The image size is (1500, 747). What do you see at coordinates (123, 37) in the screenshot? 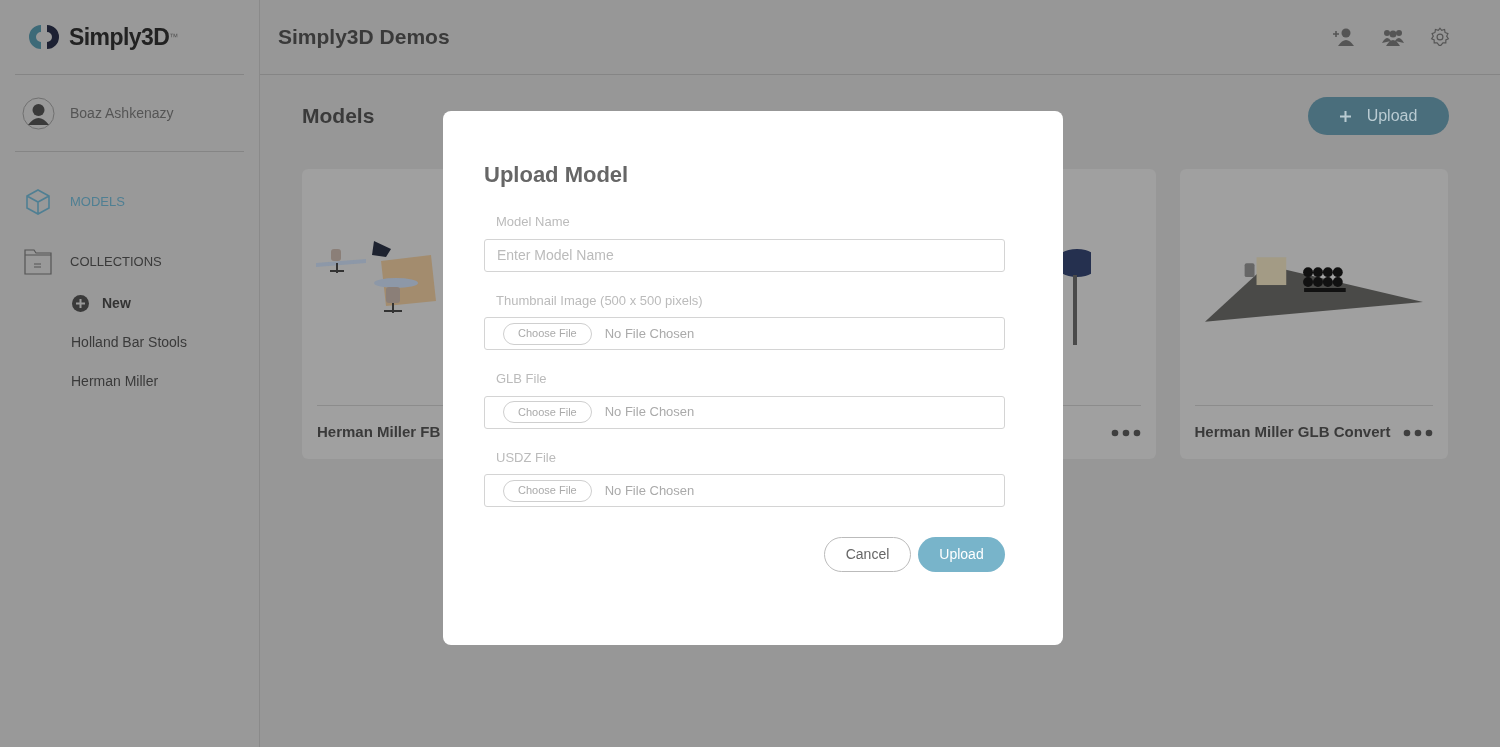
I see `brand-name: Simply3D$^{™}$` at bounding box center [123, 37].